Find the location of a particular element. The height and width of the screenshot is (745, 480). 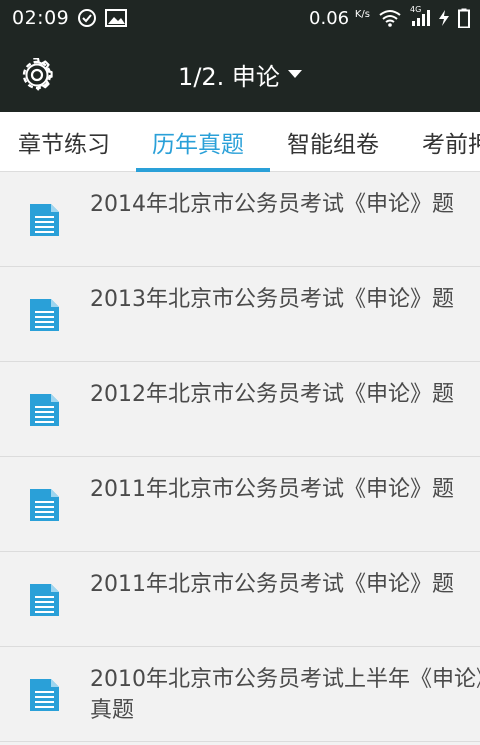

app-toolbar: 1/2. 申论 is located at coordinates (240, 74).